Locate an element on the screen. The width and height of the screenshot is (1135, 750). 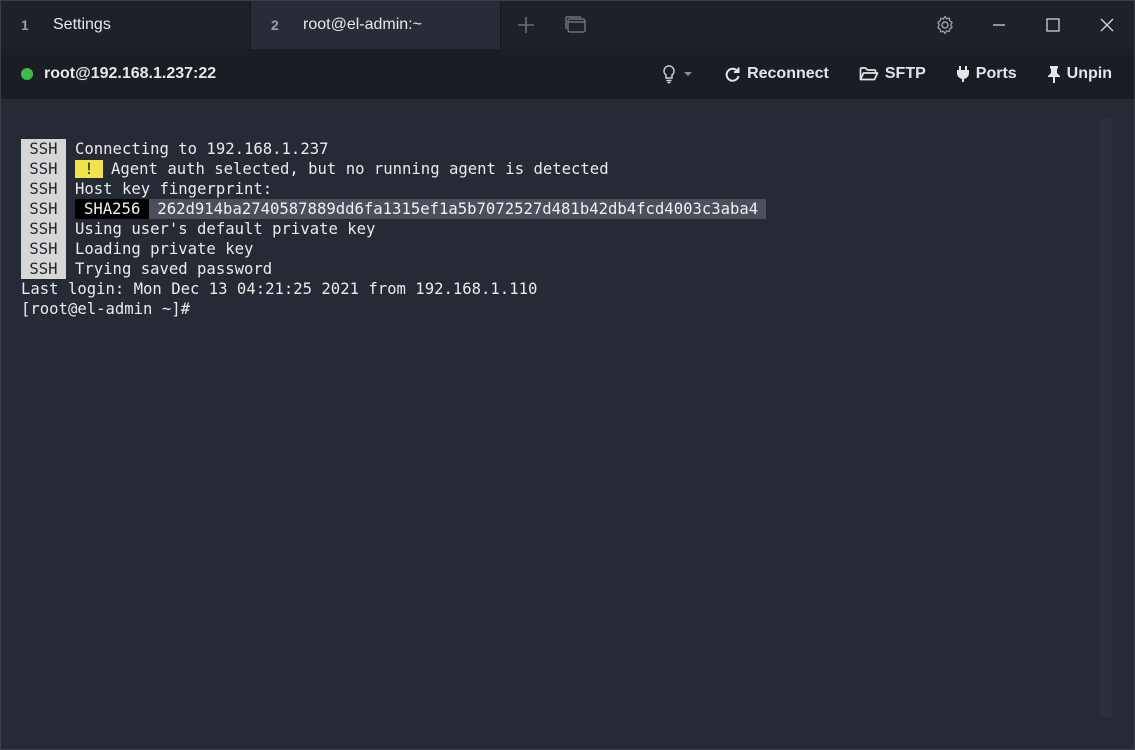
tab-settings: 1 Settings is located at coordinates (126, 25).